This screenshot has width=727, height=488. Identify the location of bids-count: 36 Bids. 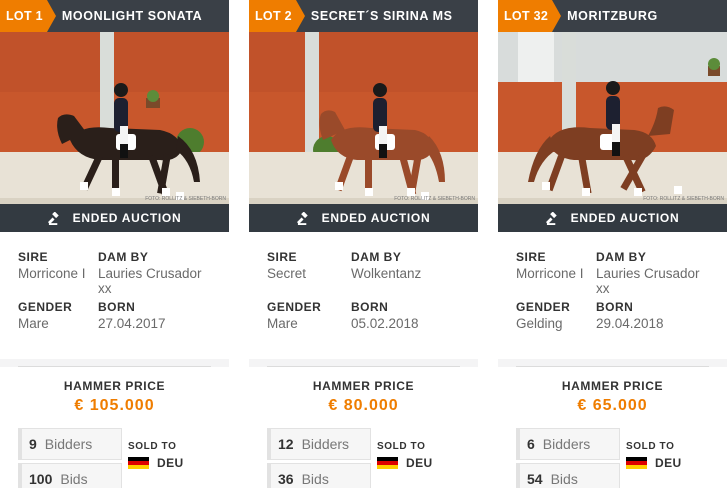
(319, 475).